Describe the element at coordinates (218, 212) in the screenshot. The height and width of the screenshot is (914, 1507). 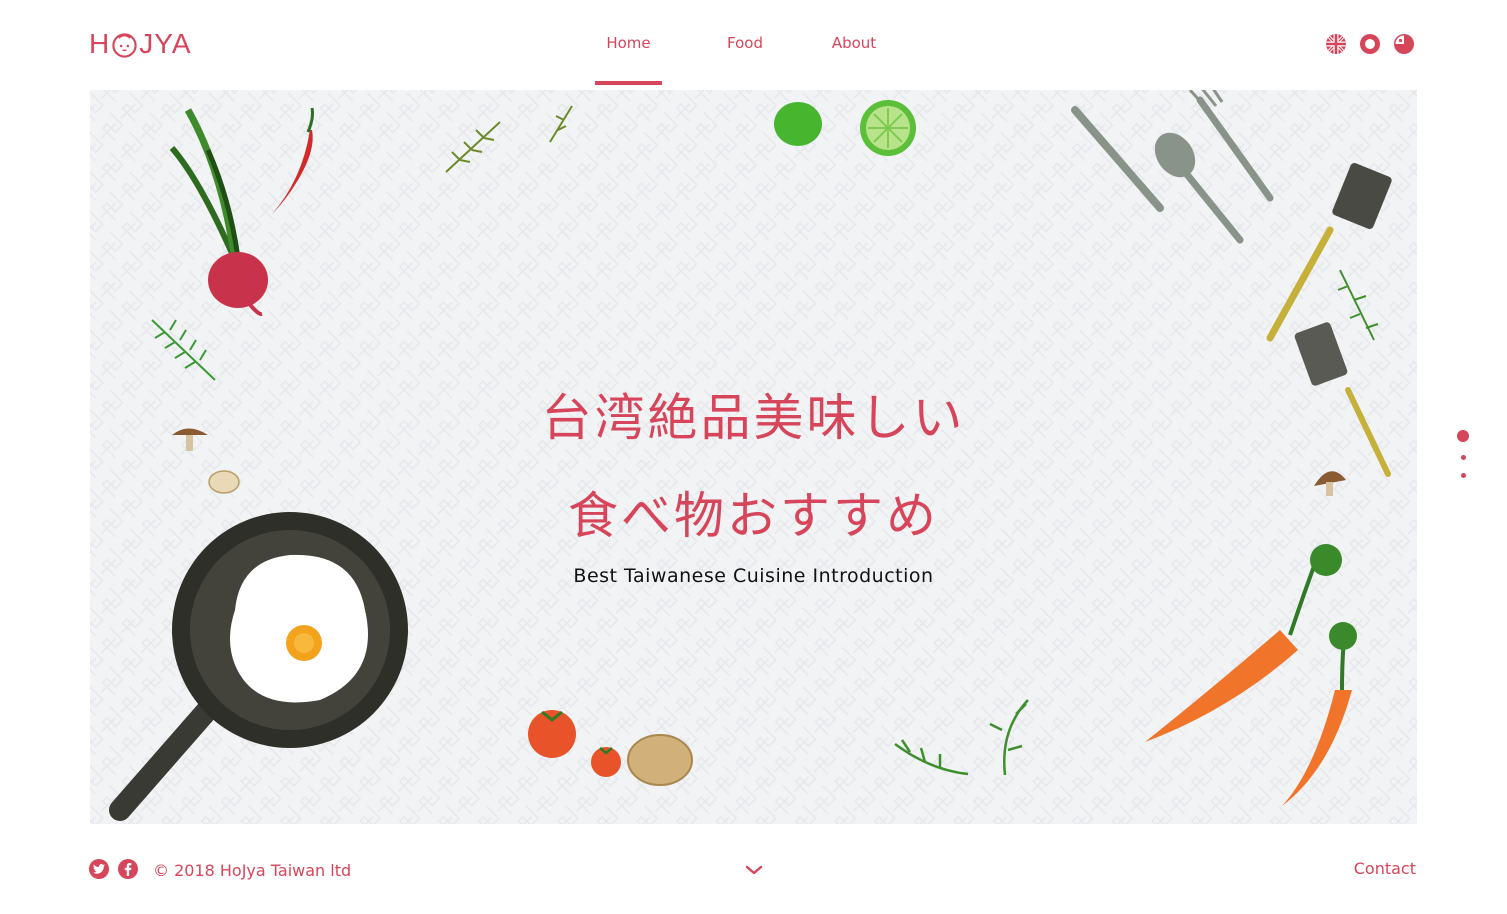
I see `radish-illustration` at that location.